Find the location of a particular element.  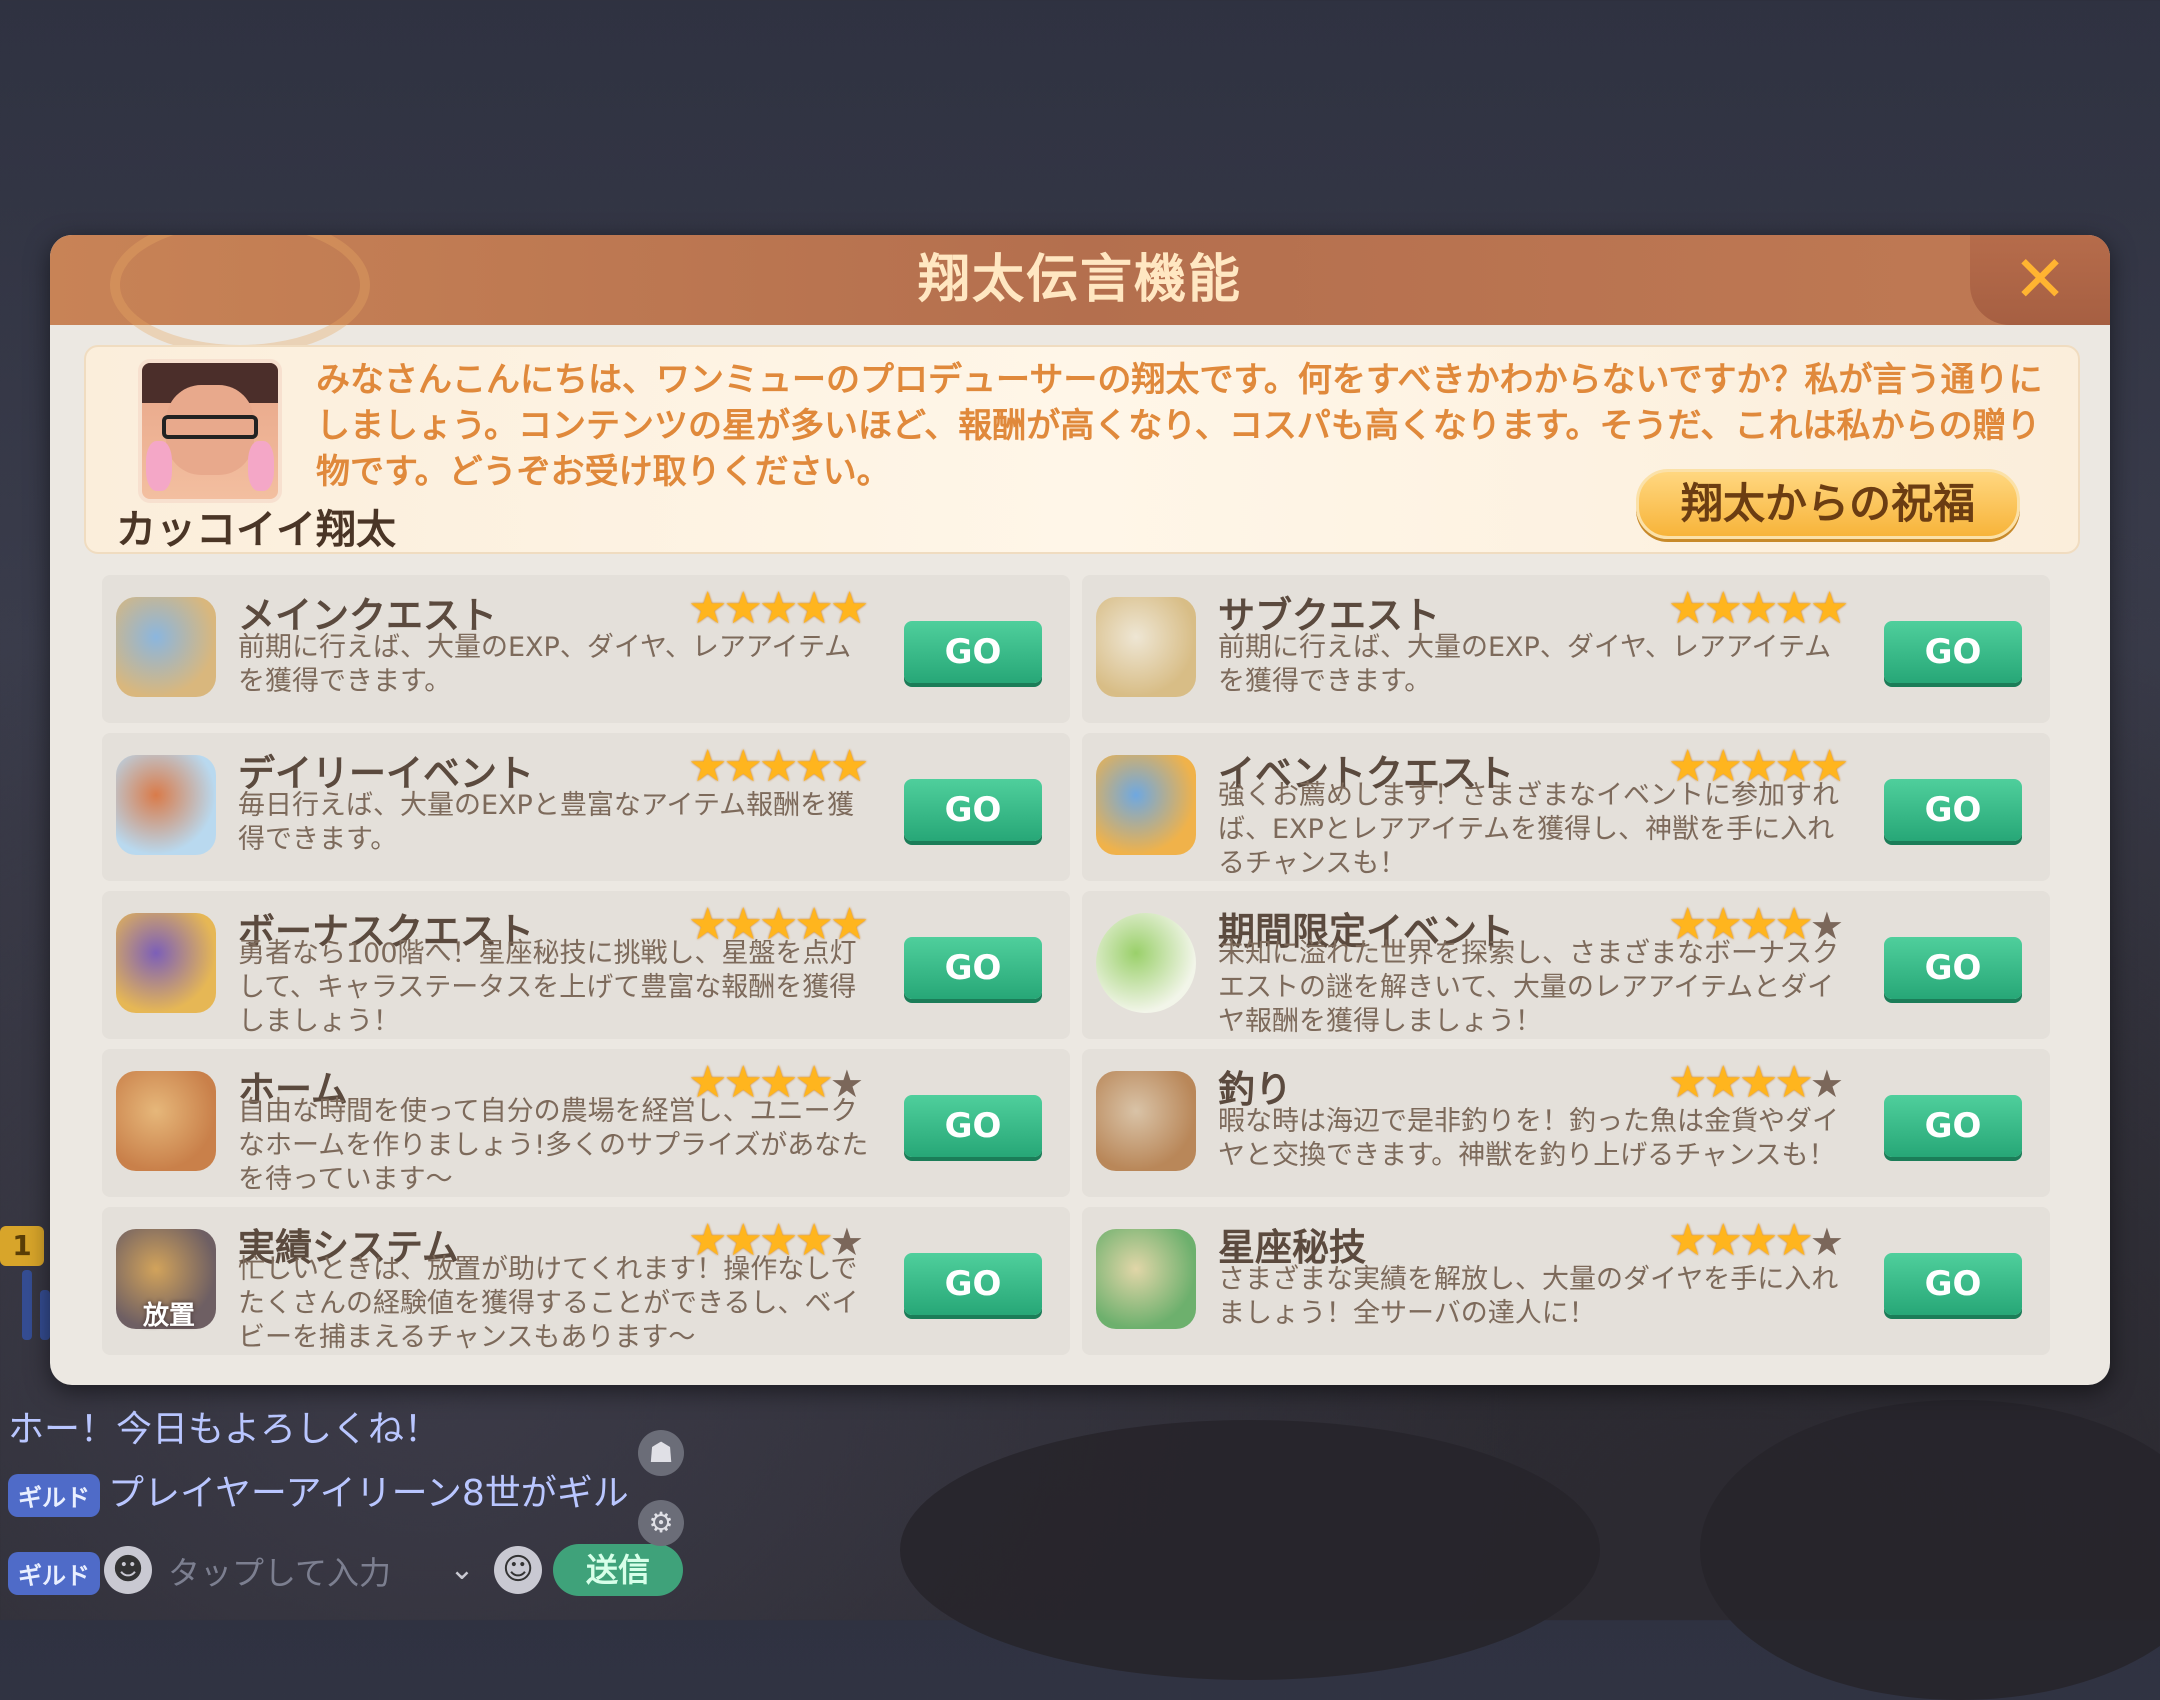

producer-avatar is located at coordinates (210, 431).